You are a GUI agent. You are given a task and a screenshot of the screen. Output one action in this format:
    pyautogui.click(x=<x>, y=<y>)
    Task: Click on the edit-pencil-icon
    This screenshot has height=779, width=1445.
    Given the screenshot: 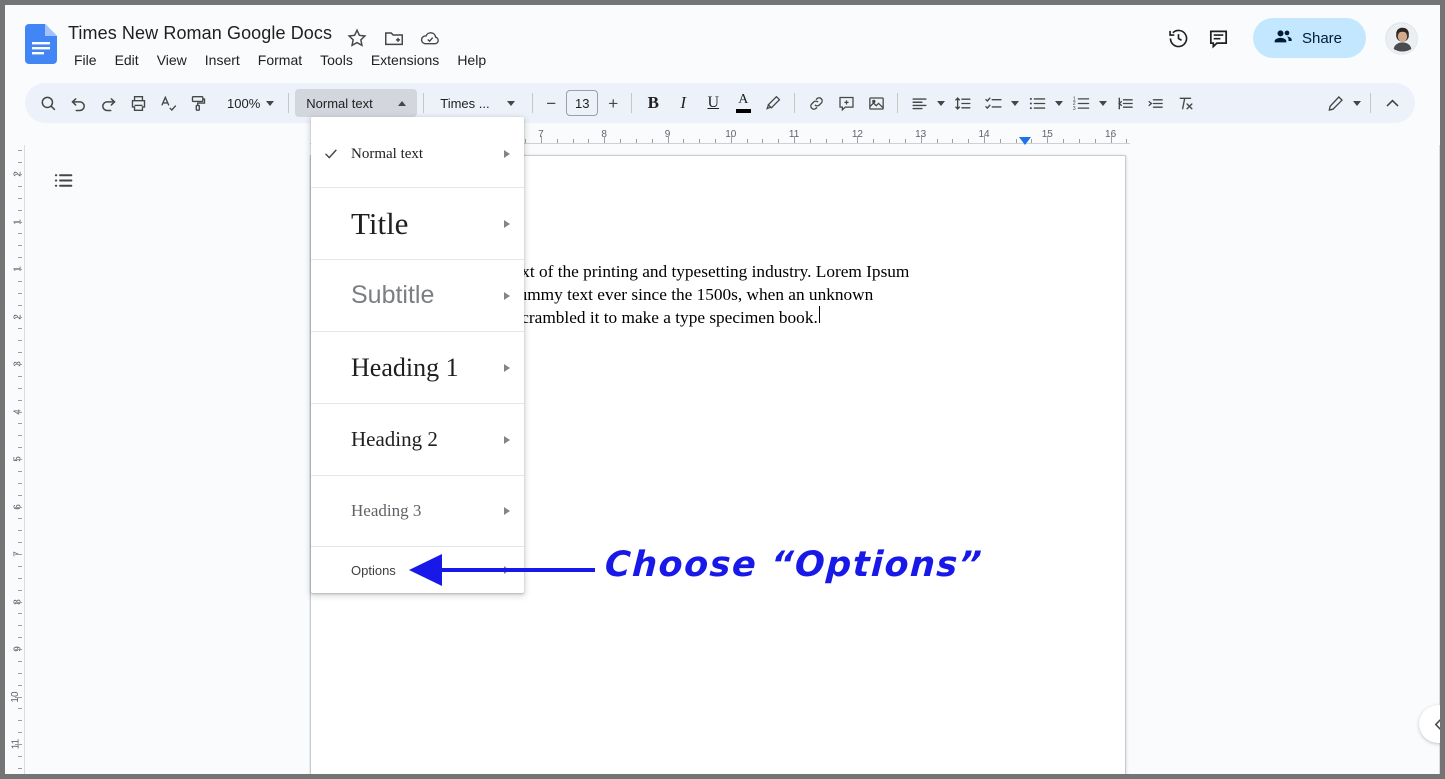 What is the action you would take?
    pyautogui.click(x=1335, y=103)
    